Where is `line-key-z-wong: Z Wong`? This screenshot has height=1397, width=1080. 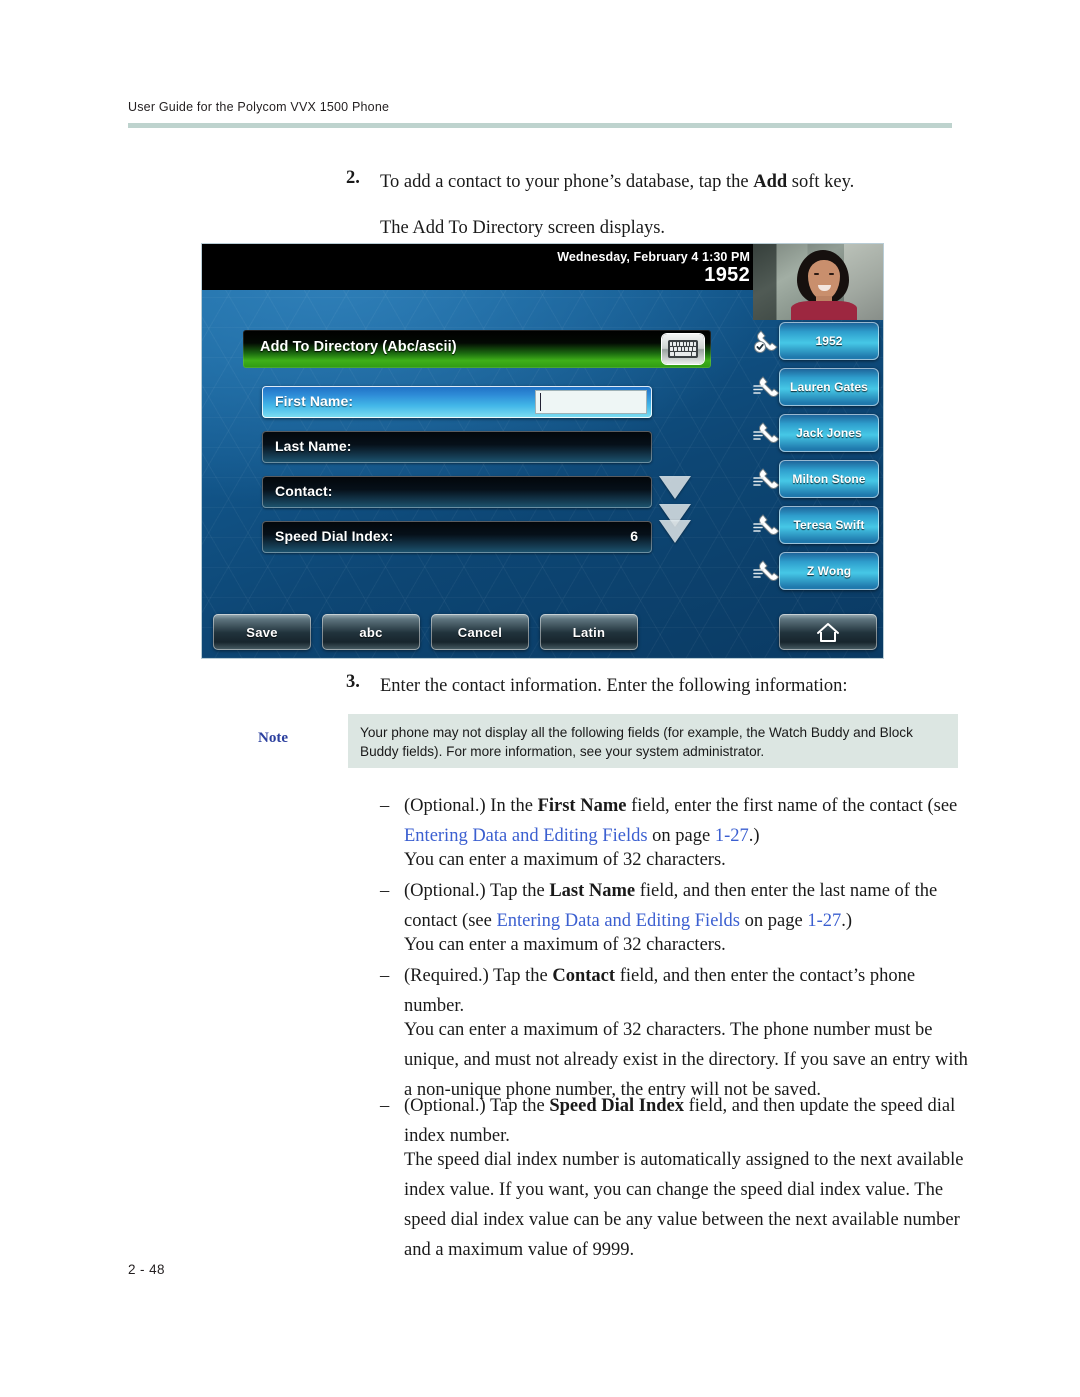 line-key-z-wong: Z Wong is located at coordinates (818, 572).